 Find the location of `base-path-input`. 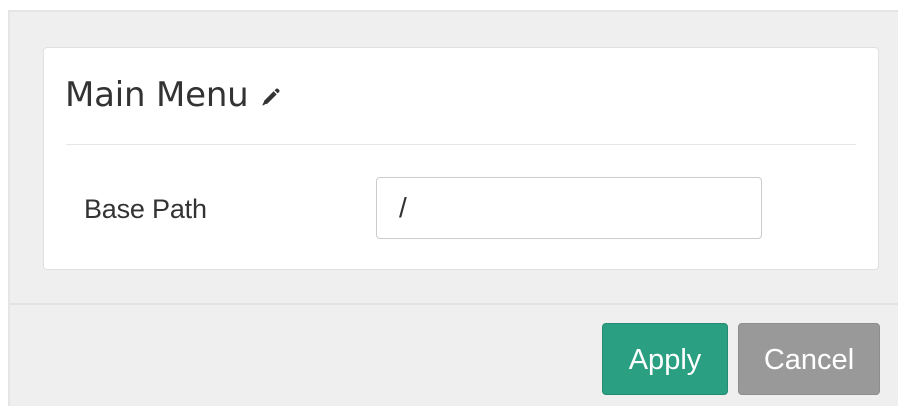

base-path-input is located at coordinates (569, 208).